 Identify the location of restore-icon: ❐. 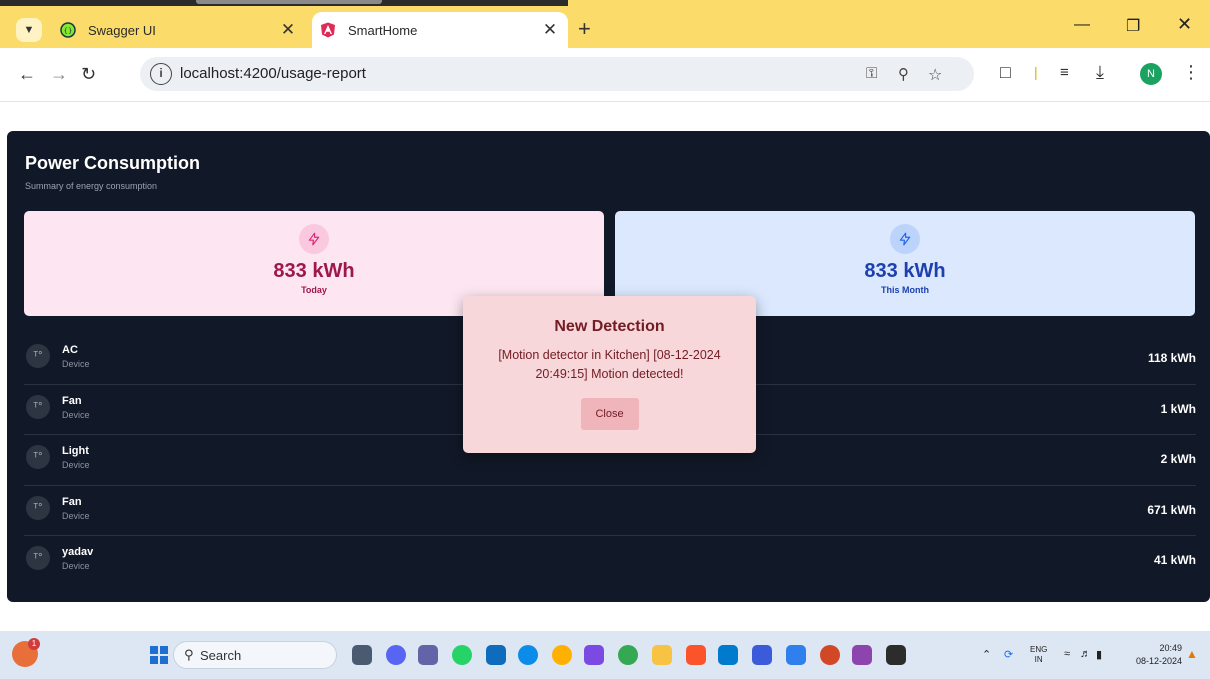
(1133, 26).